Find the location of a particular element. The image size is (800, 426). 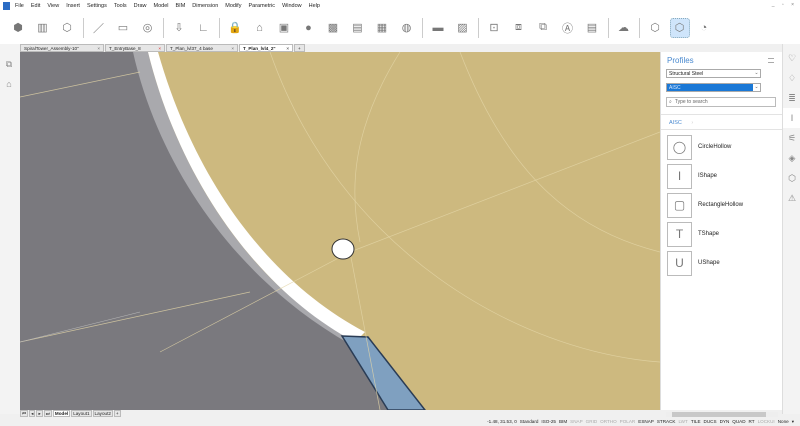

menu-modify: Modify is located at coordinates (233, 6).